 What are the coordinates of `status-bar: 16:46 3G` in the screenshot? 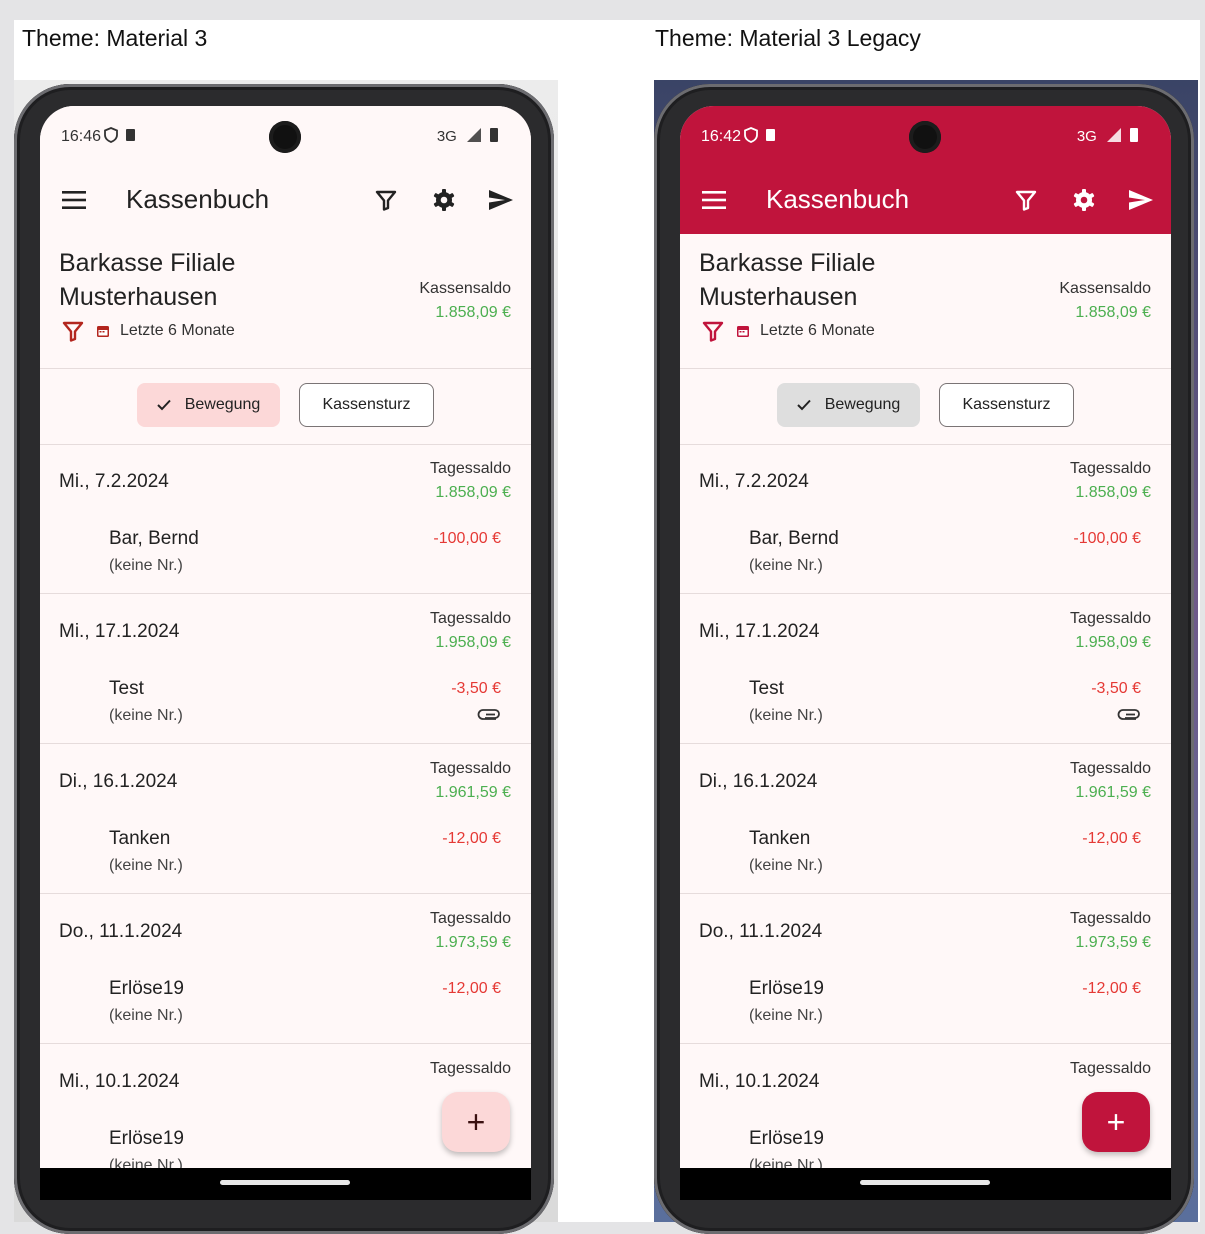 It's located at (285, 136).